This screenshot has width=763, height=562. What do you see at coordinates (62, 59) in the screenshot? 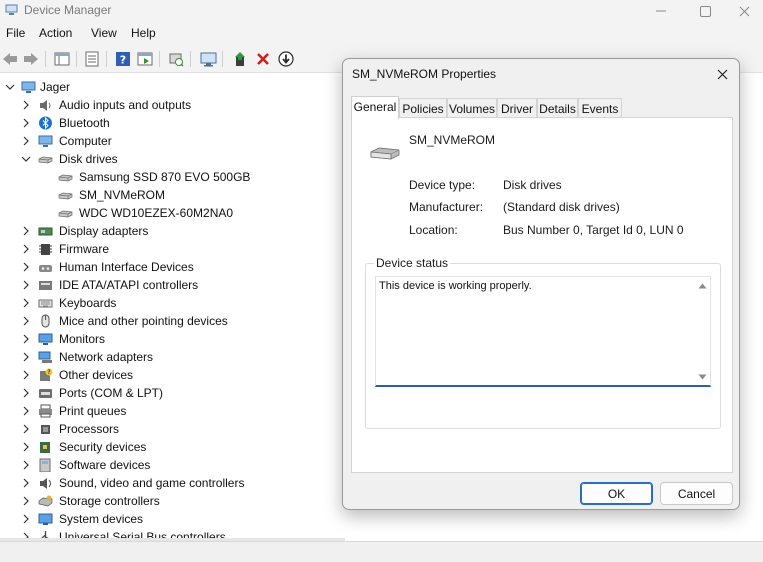
I see `properties-sheet-icon` at bounding box center [62, 59].